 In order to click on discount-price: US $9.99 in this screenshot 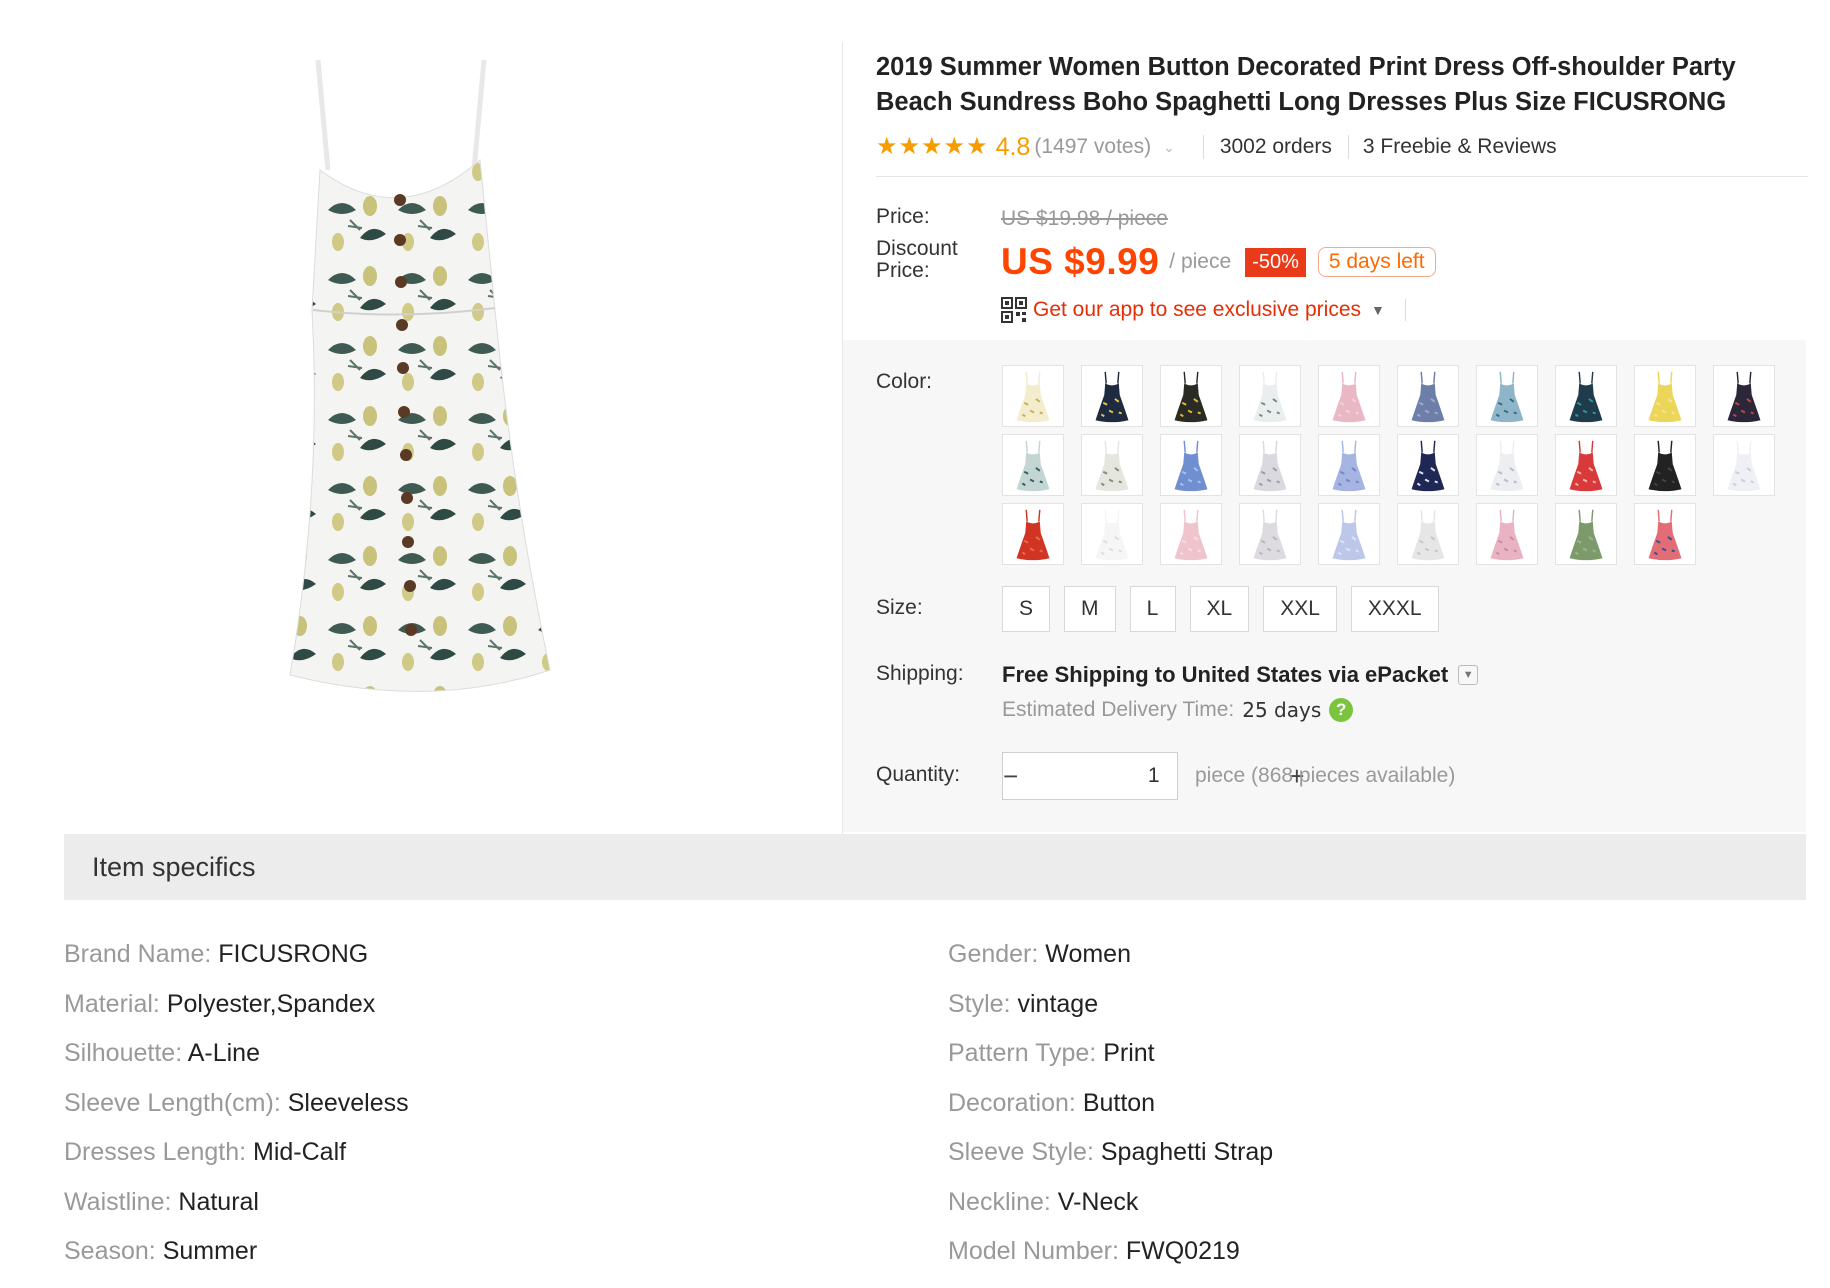, I will do `click(1080, 261)`.